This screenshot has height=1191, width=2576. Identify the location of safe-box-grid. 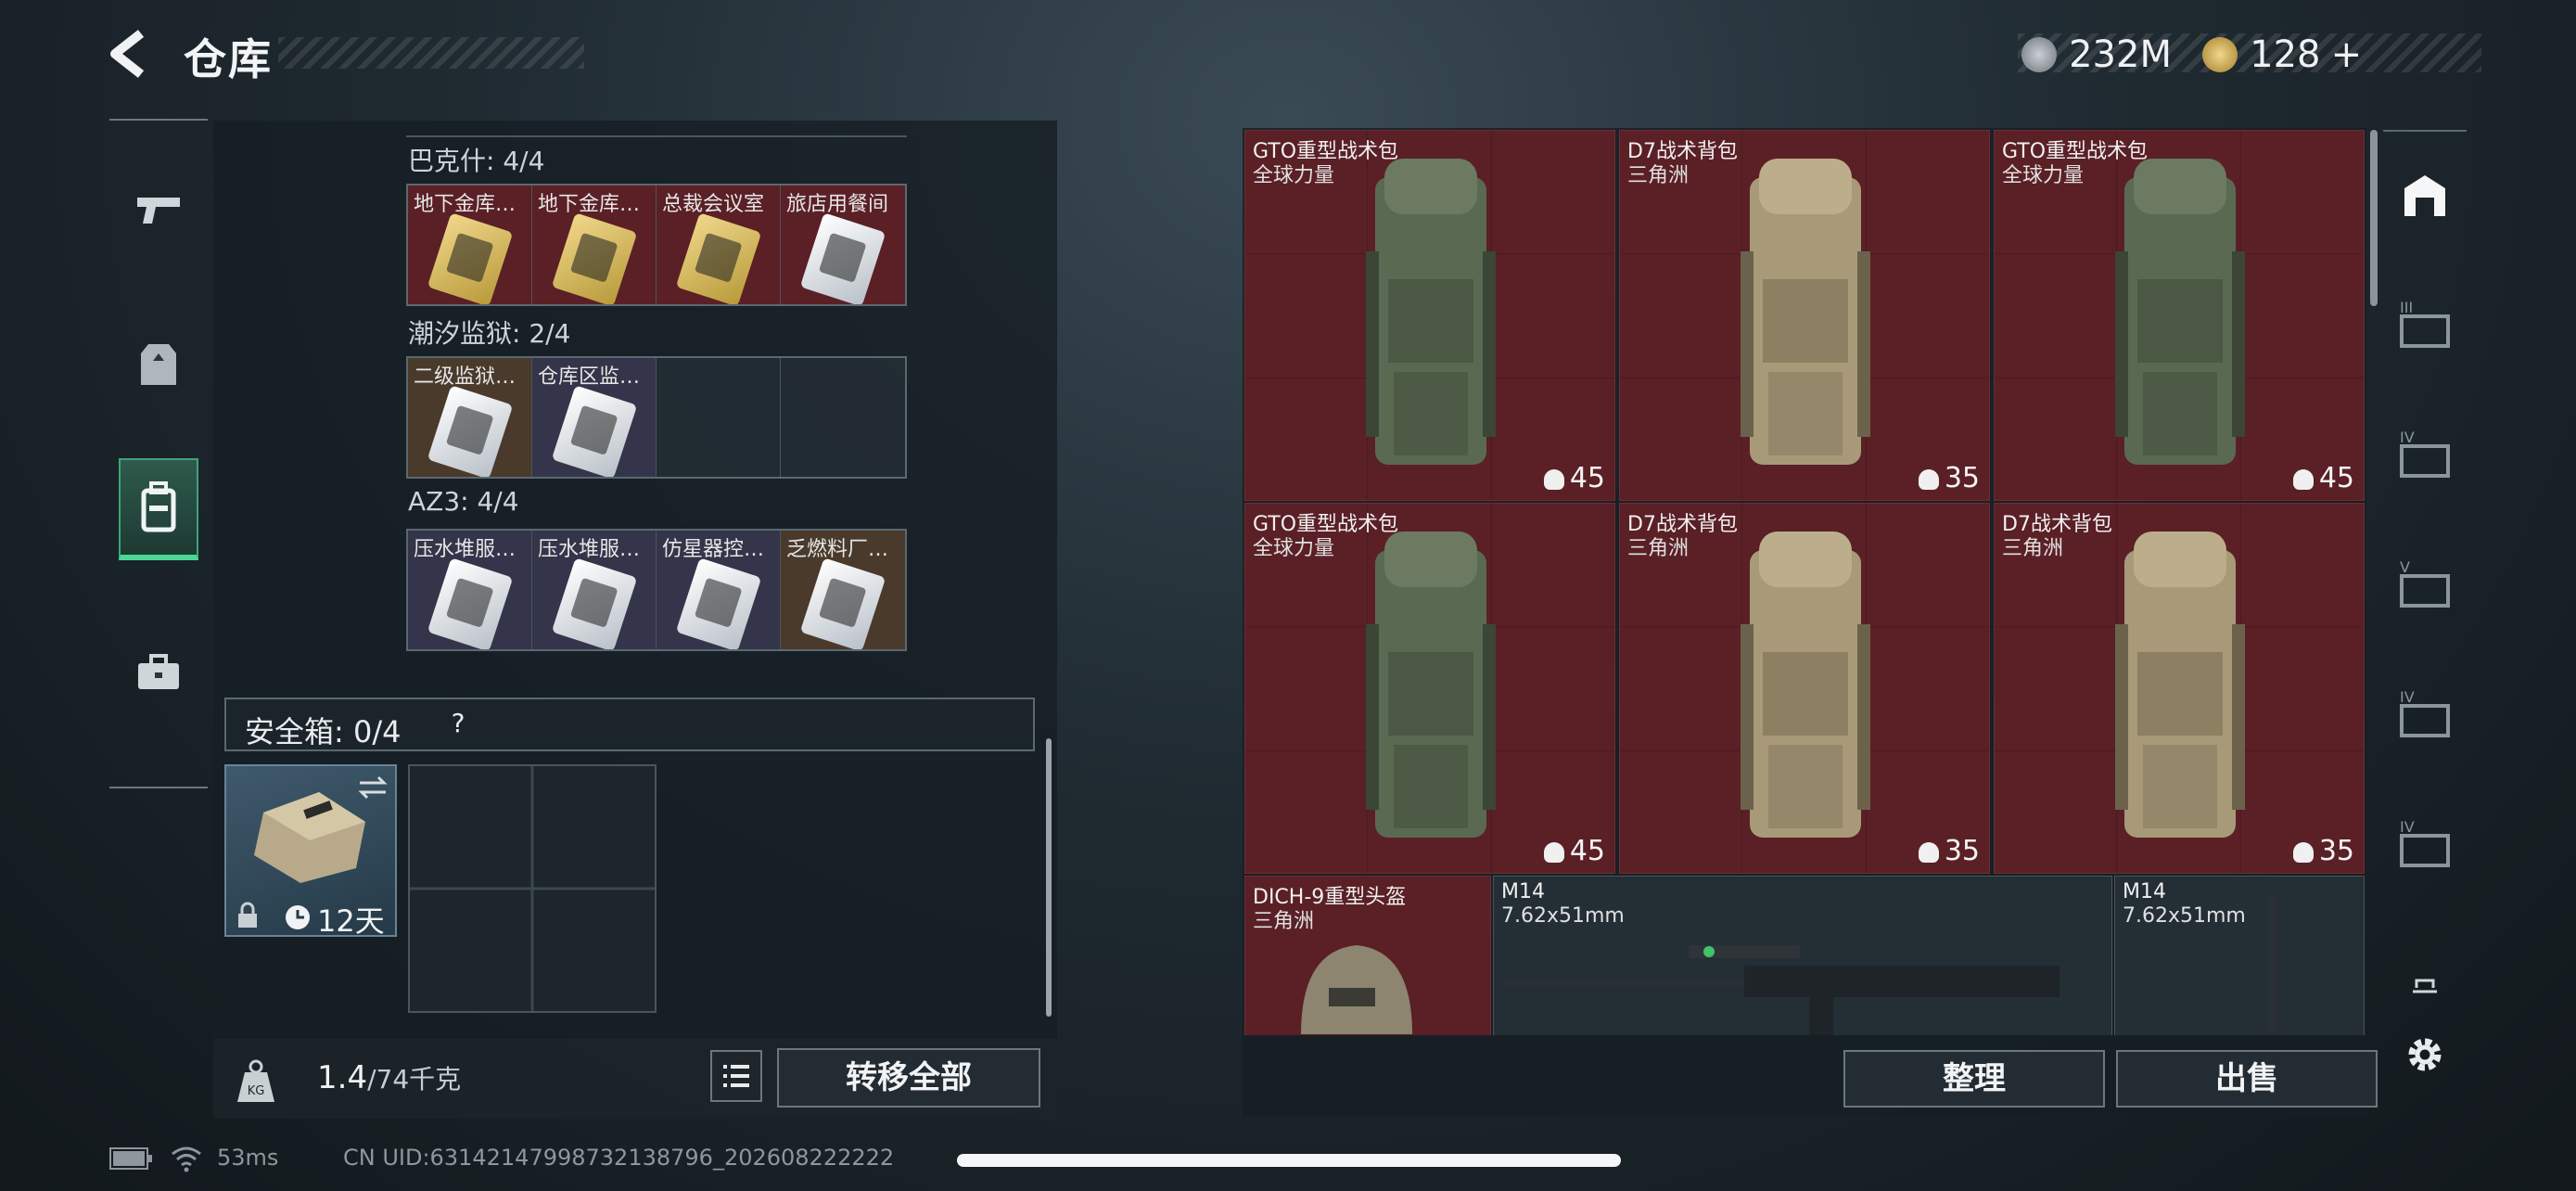
(532, 888).